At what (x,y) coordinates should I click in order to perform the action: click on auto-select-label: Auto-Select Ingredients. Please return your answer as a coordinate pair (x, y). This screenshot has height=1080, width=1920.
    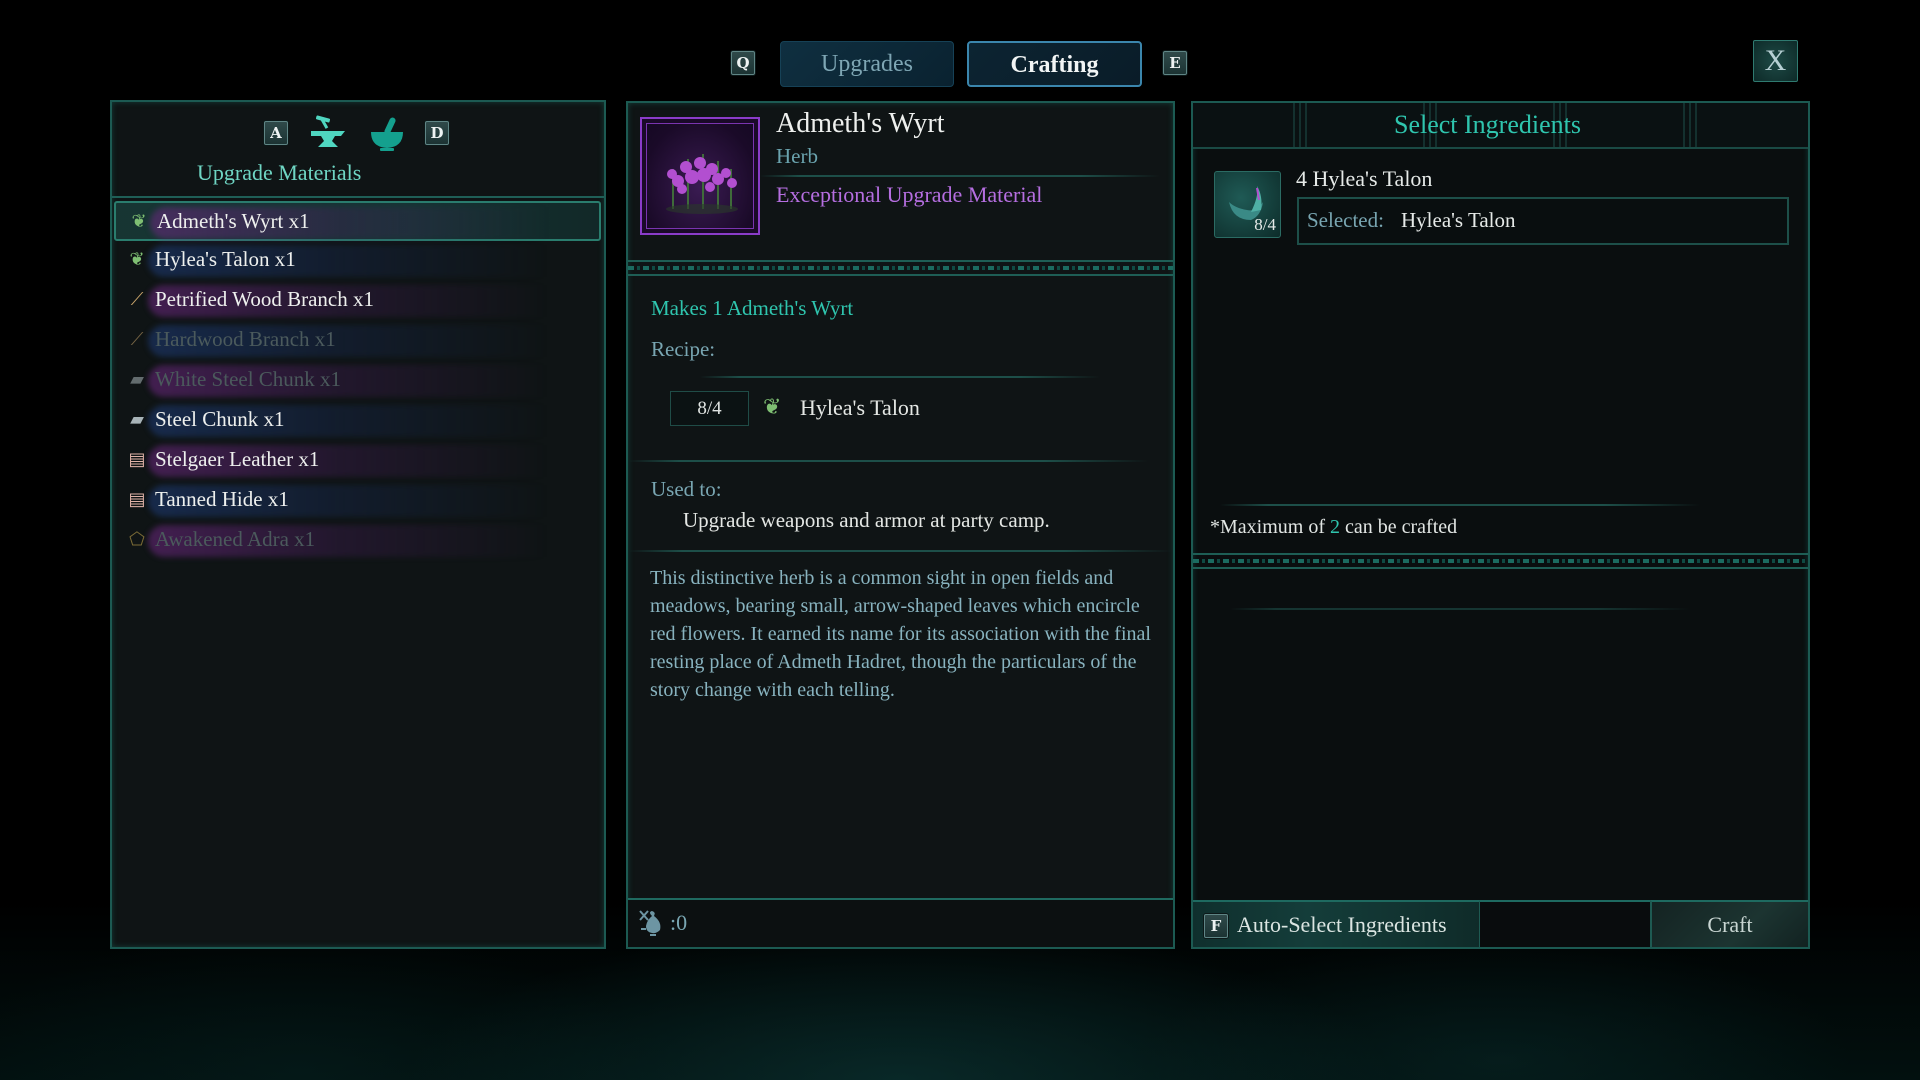
    Looking at the image, I should click on (1342, 924).